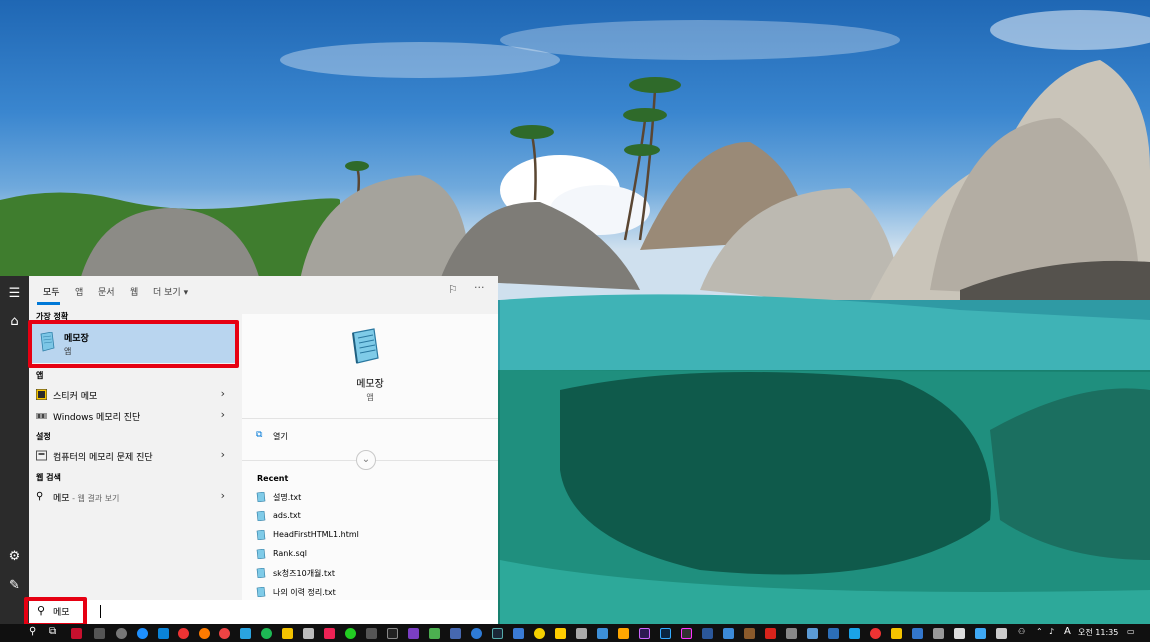 Image resolution: width=1150 pixels, height=642 pixels. What do you see at coordinates (1067, 631) in the screenshot?
I see `input-language-indicator: A` at bounding box center [1067, 631].